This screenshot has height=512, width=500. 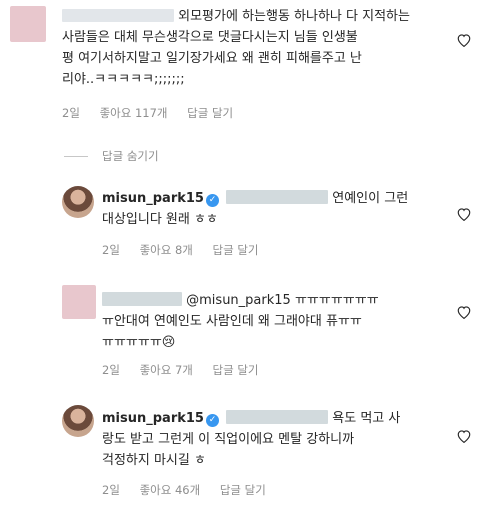 What do you see at coordinates (255, 208) in the screenshot?
I see `comment-text: misun_park15 ✓ 연예인이 그런 대상입니다 원래 ㅎㅎ` at bounding box center [255, 208].